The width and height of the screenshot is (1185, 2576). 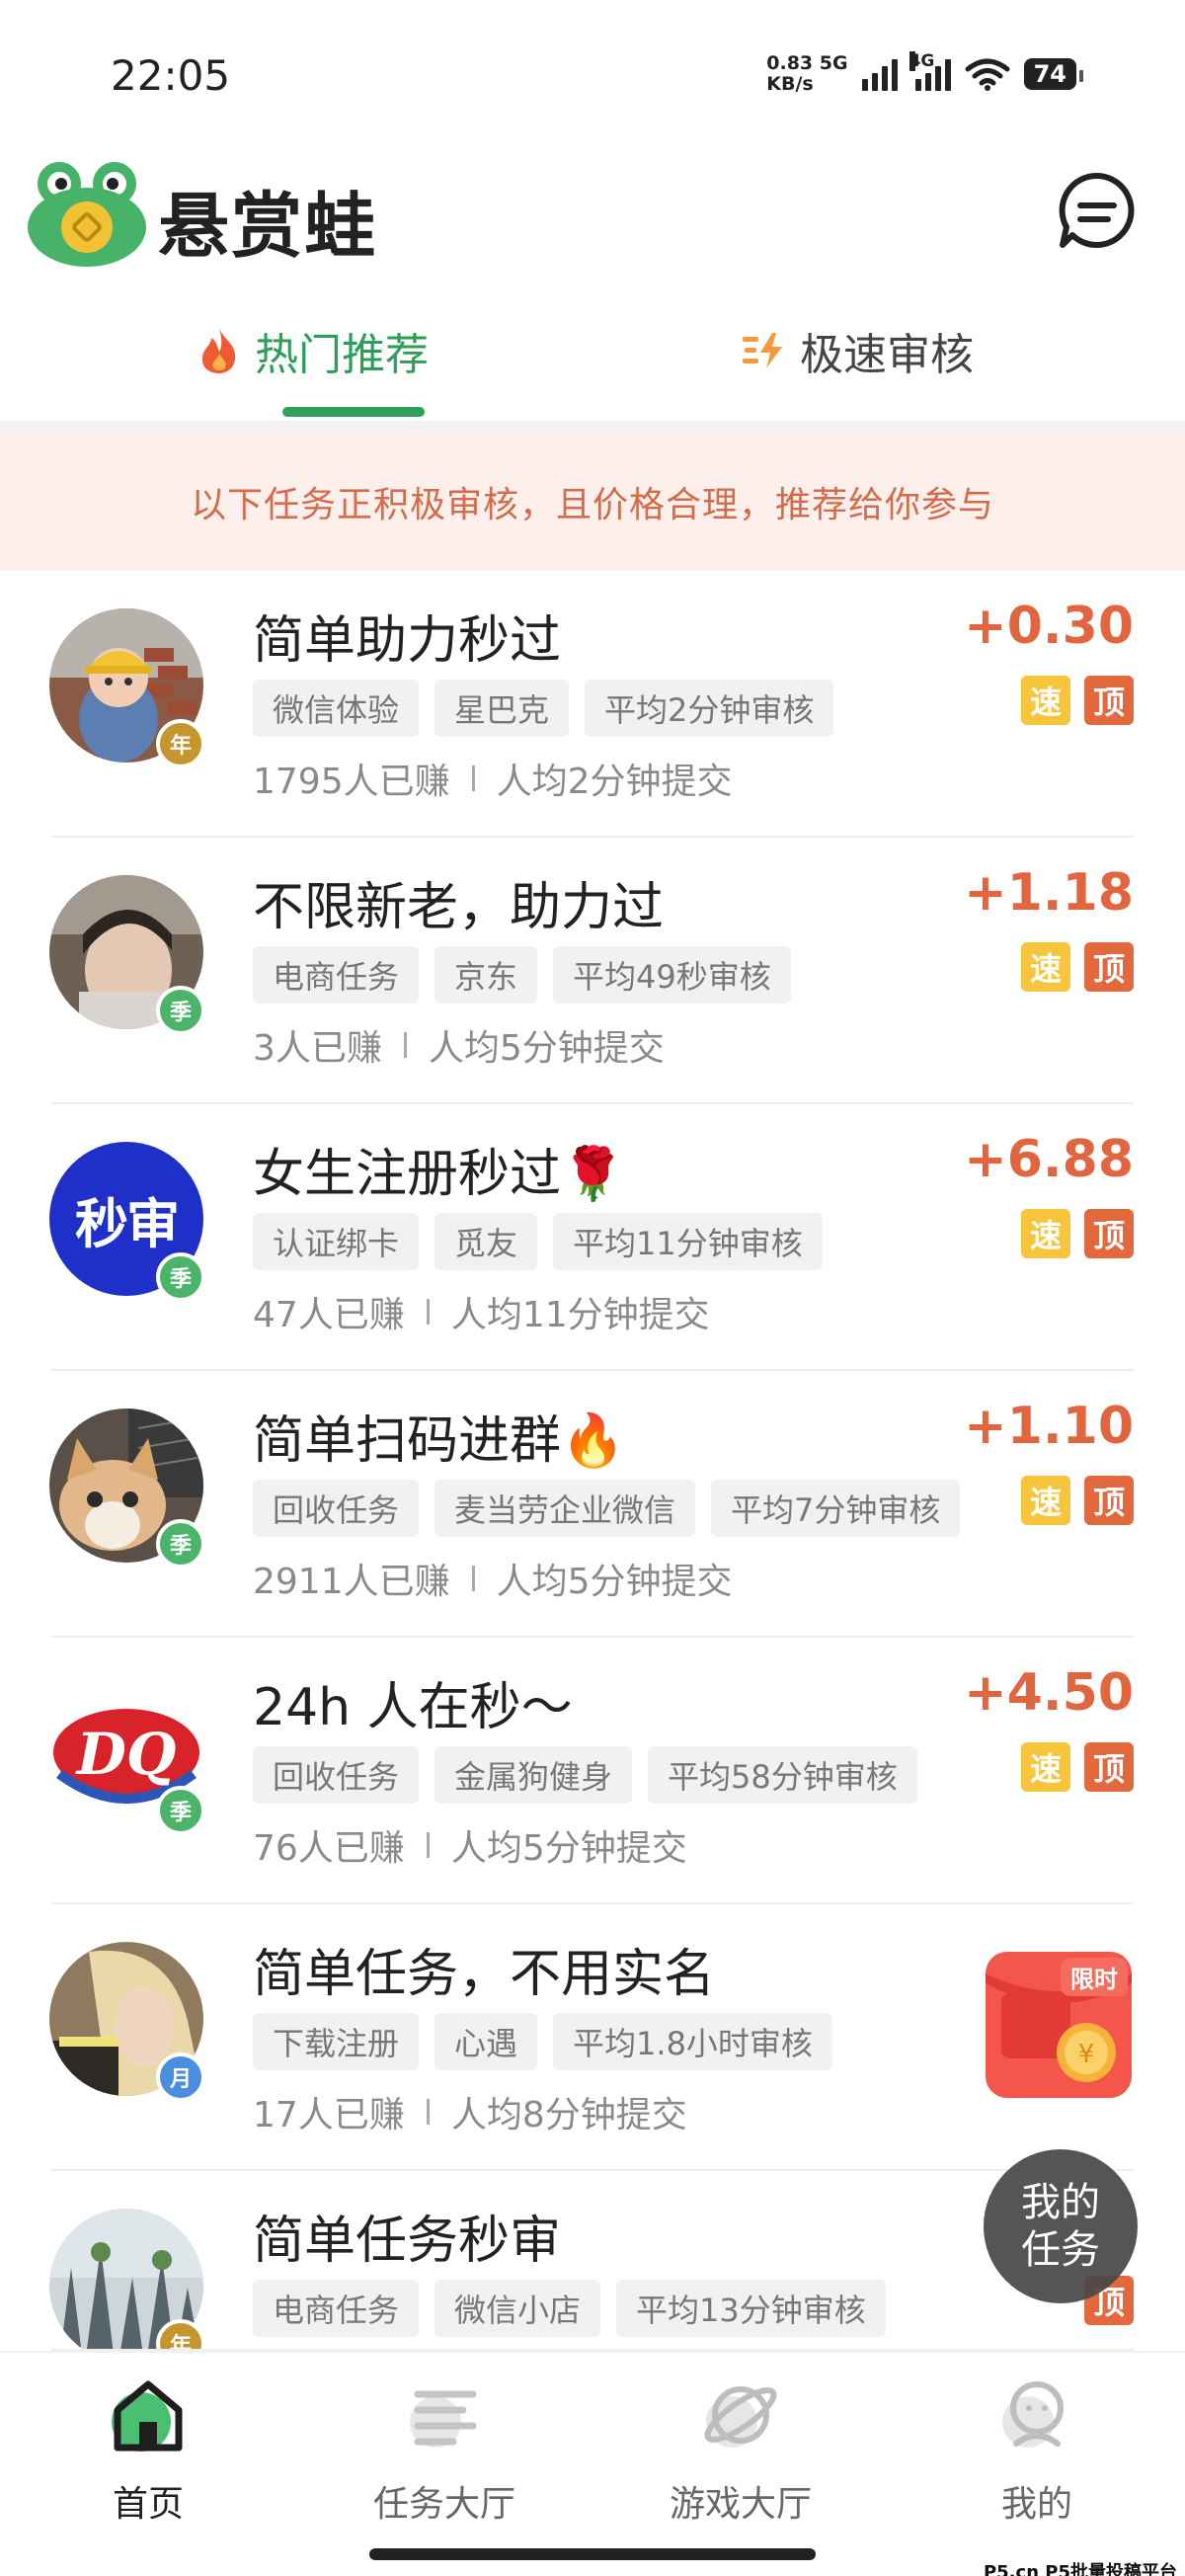 I want to click on limited-time-redpack: ¥ 限时, so click(x=1059, y=2023).